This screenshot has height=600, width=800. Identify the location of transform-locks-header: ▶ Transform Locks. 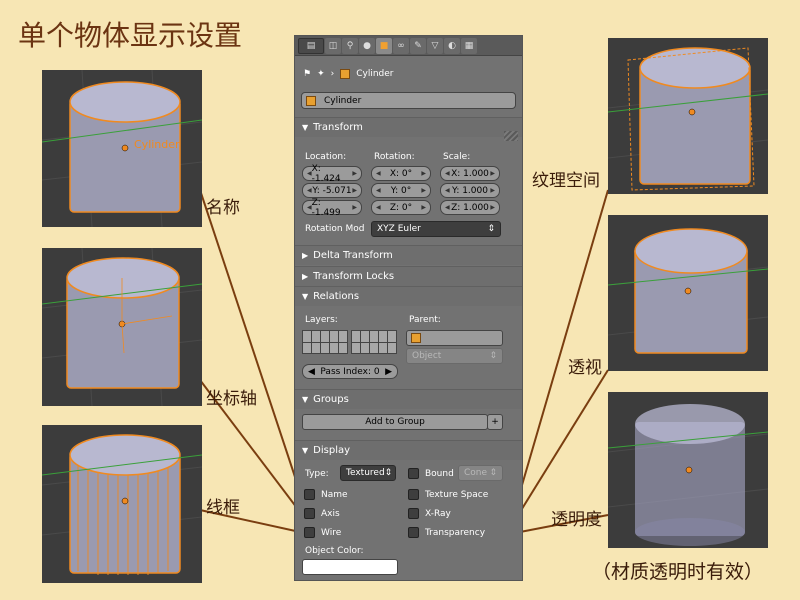
(408, 276).